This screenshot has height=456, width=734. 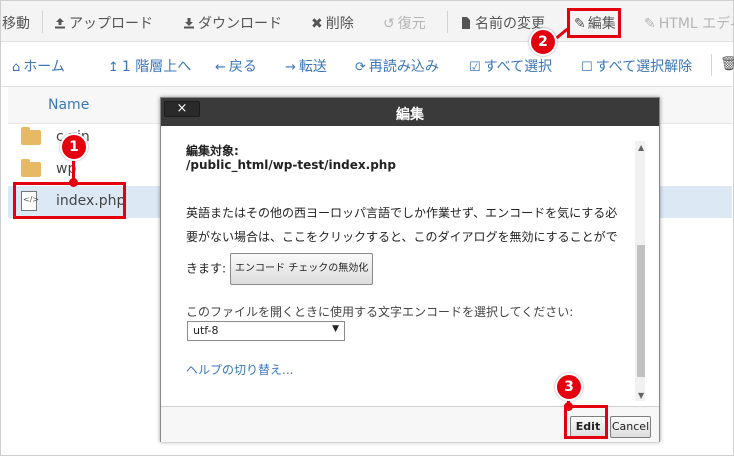 What do you see at coordinates (641, 147) in the screenshot?
I see `scroll-up-icon: ▲` at bounding box center [641, 147].